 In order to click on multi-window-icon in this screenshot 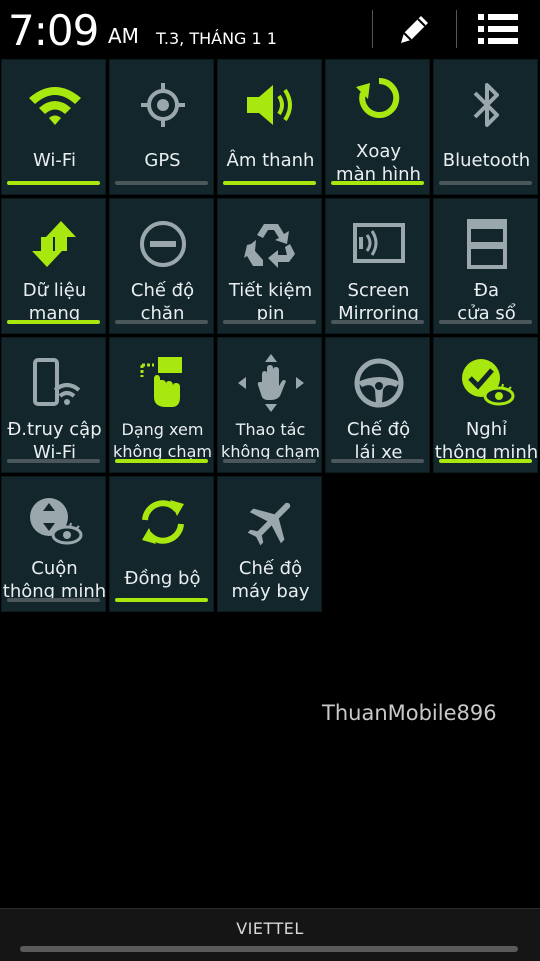, I will do `click(486, 244)`.